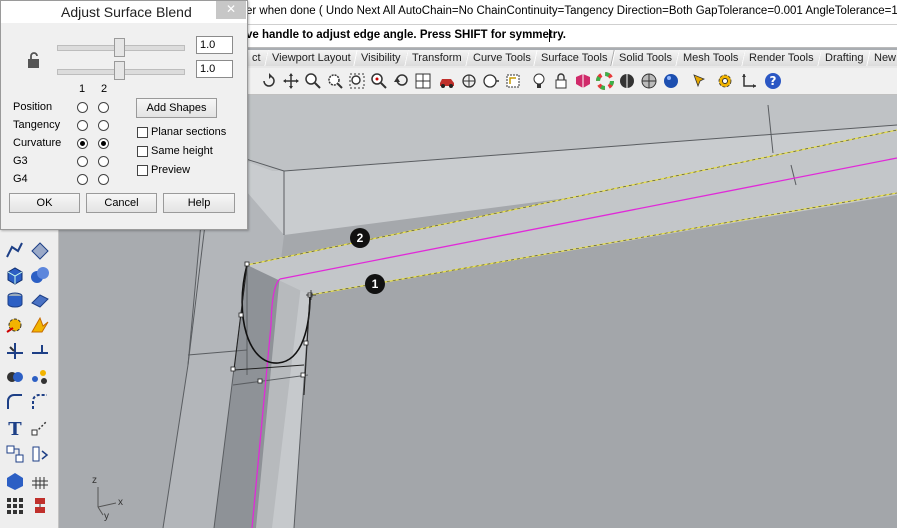 The image size is (897, 528). I want to click on cancel-button: Cancel, so click(121, 203).